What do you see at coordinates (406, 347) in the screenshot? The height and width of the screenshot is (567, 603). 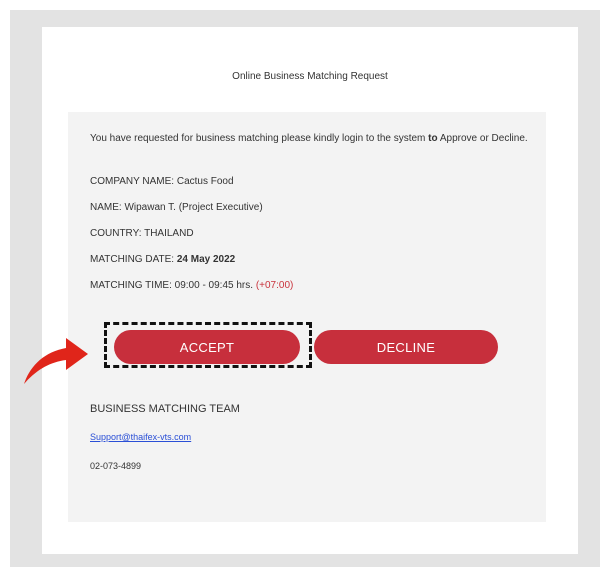 I see `decline-button: DECLINE` at bounding box center [406, 347].